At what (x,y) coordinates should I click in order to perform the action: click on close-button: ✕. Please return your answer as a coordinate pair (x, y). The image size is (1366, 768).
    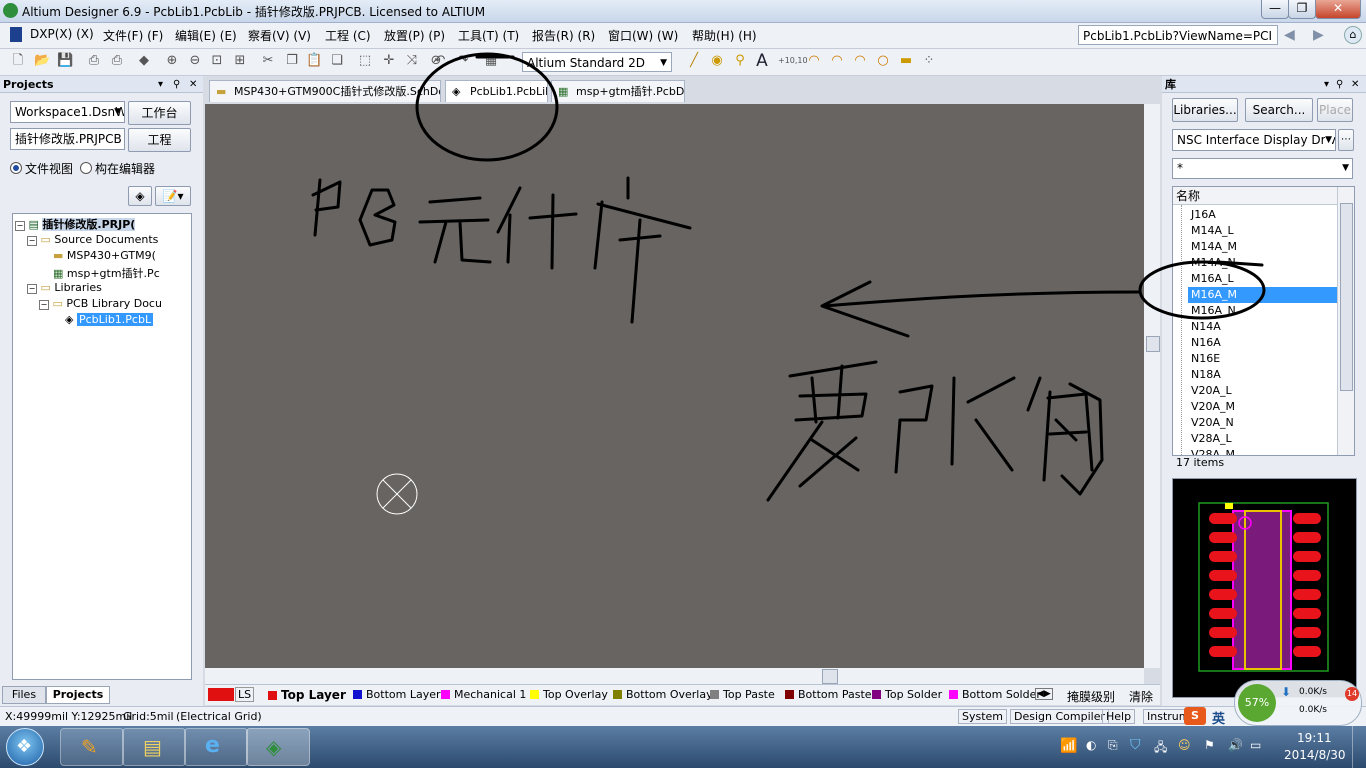
    Looking at the image, I should click on (1338, 9).